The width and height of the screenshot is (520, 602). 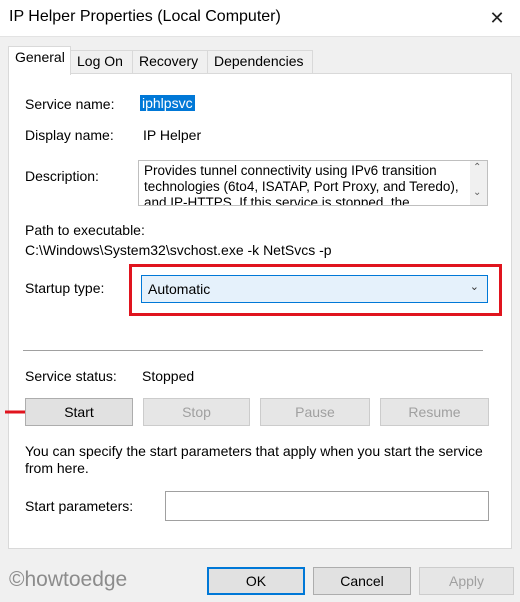 I want to click on service-status-label: Service status:, so click(x=71, y=376).